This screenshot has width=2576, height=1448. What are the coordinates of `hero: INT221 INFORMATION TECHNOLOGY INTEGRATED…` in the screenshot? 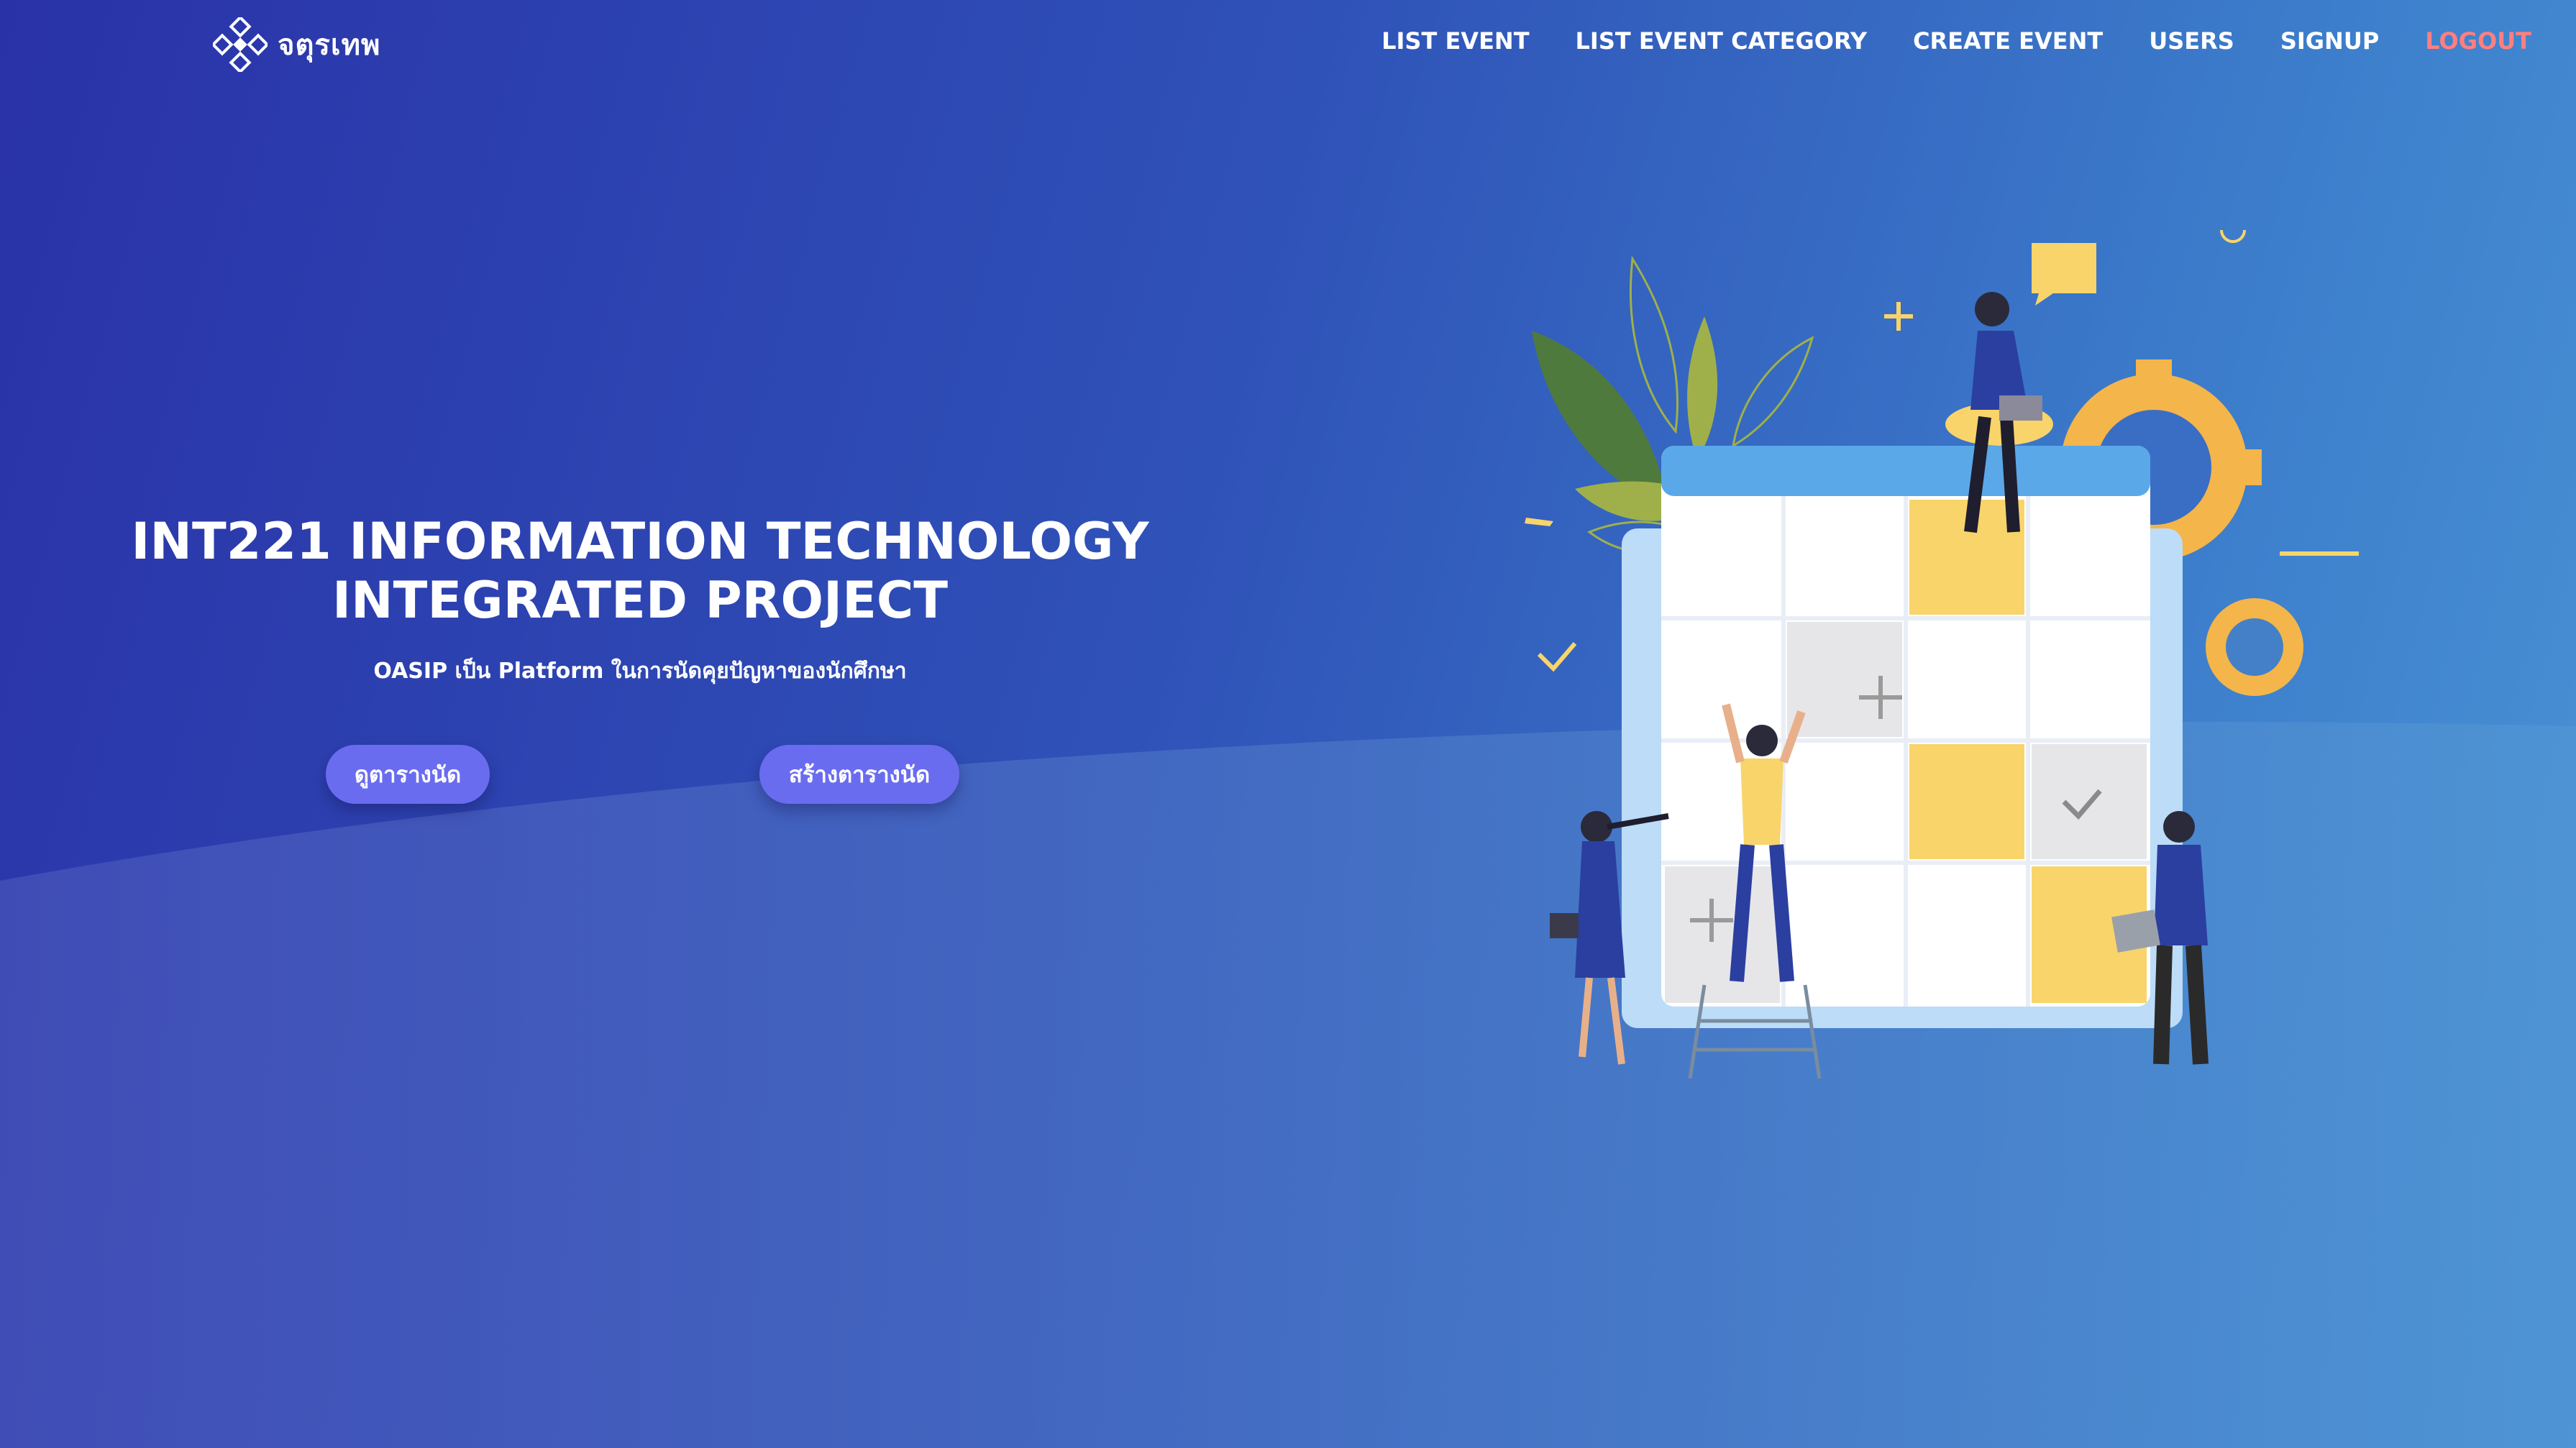 It's located at (640, 600).